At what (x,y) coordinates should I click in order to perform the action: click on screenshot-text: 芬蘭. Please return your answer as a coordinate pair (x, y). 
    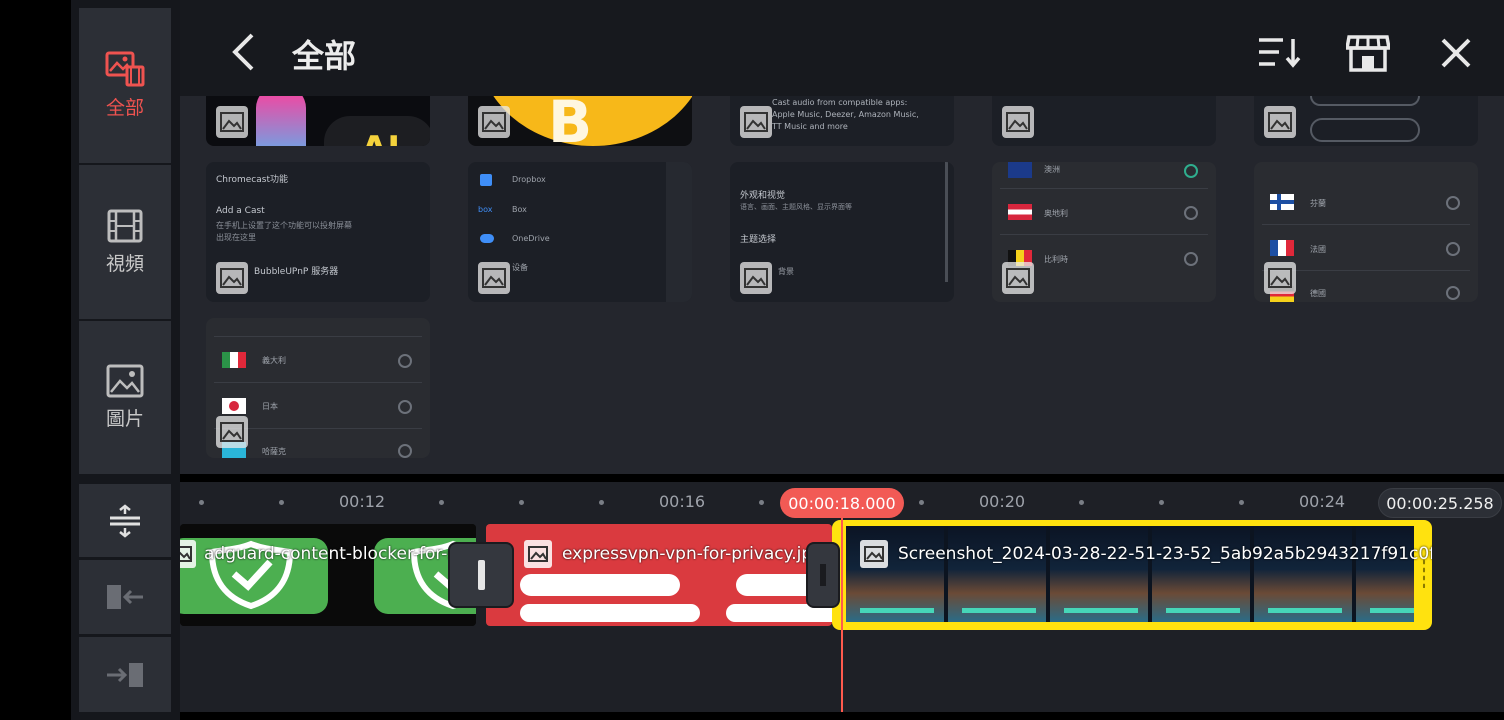
    Looking at the image, I should click on (1318, 203).